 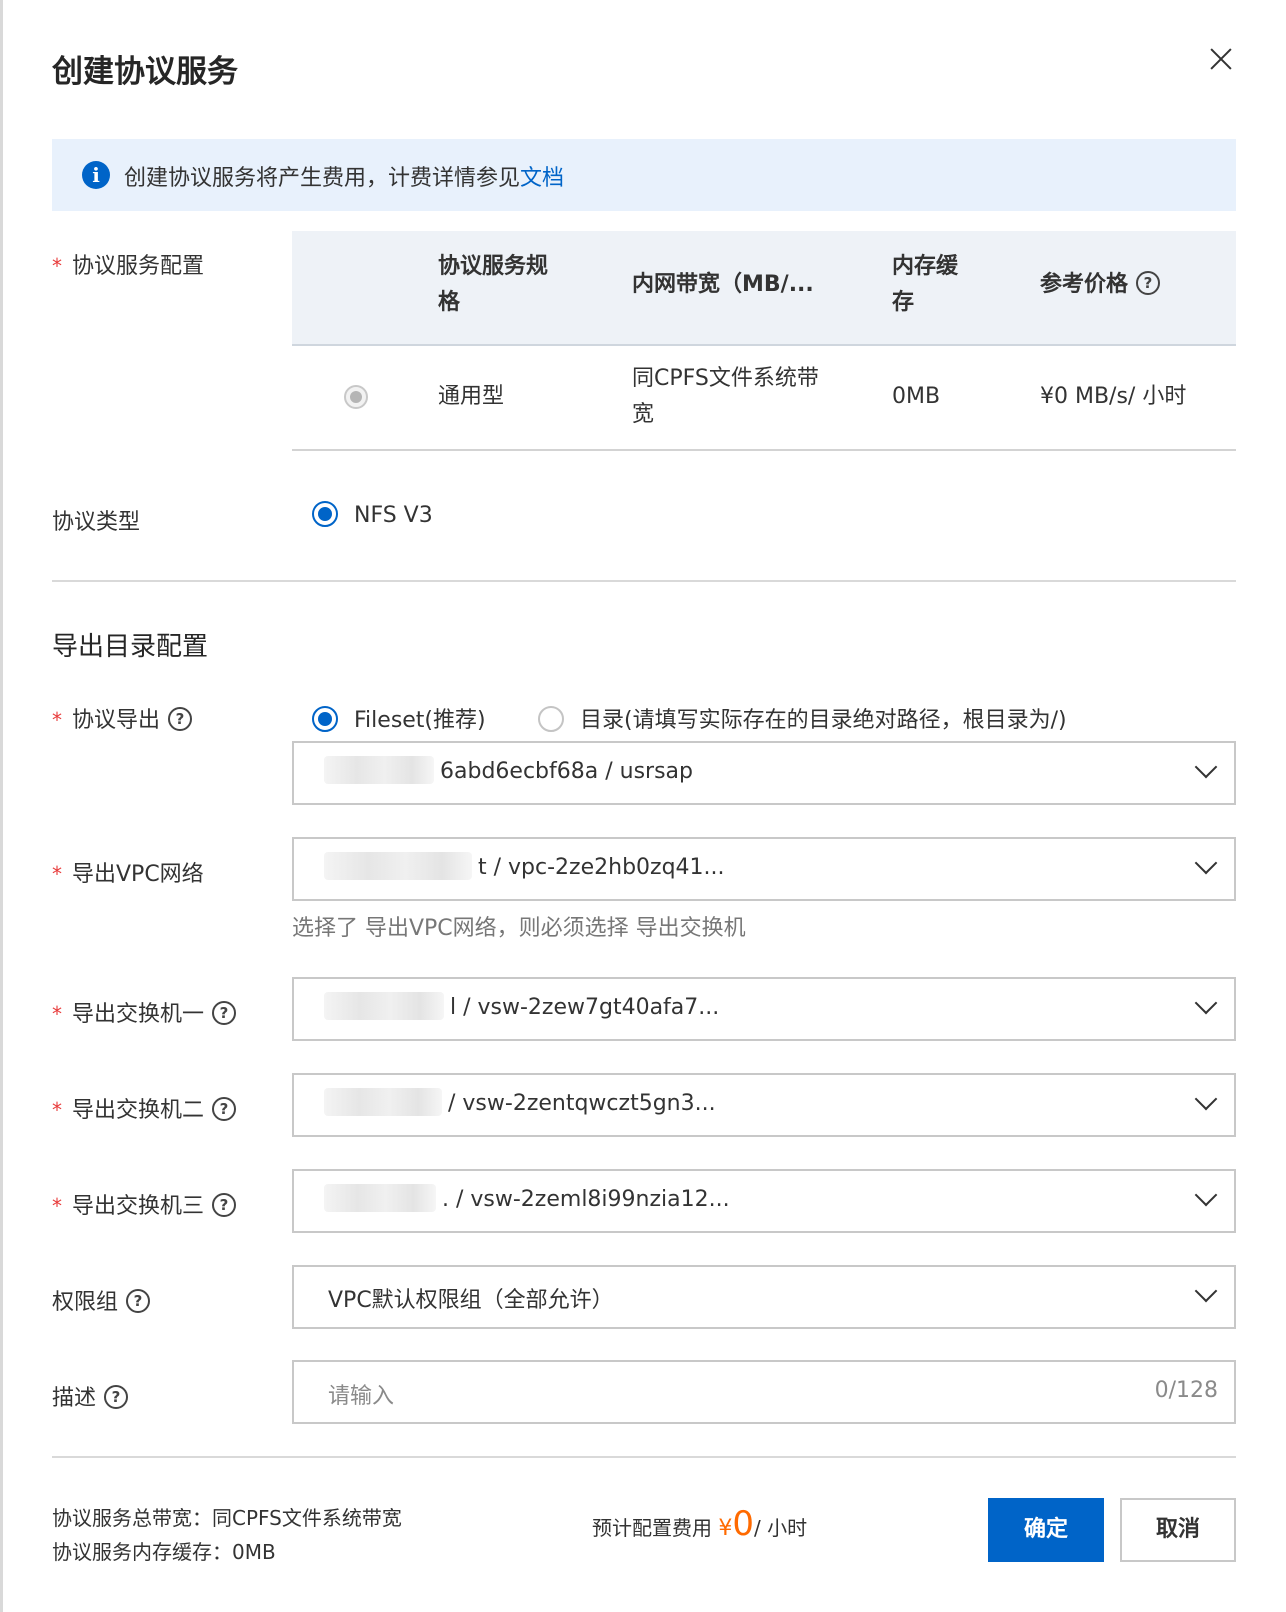 I want to click on spec-radio, so click(x=356, y=397).